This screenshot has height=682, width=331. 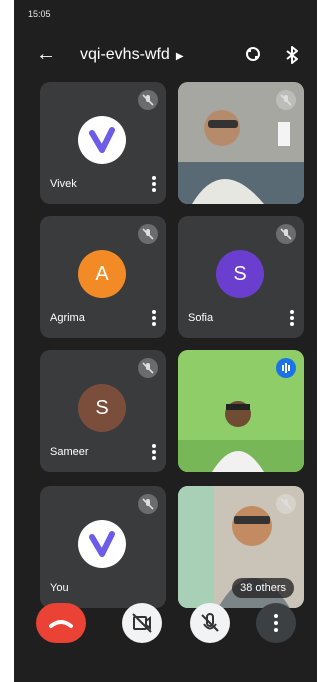 I want to click on meeting-title: vqi-evhs-wfd ▶, so click(x=132, y=55).